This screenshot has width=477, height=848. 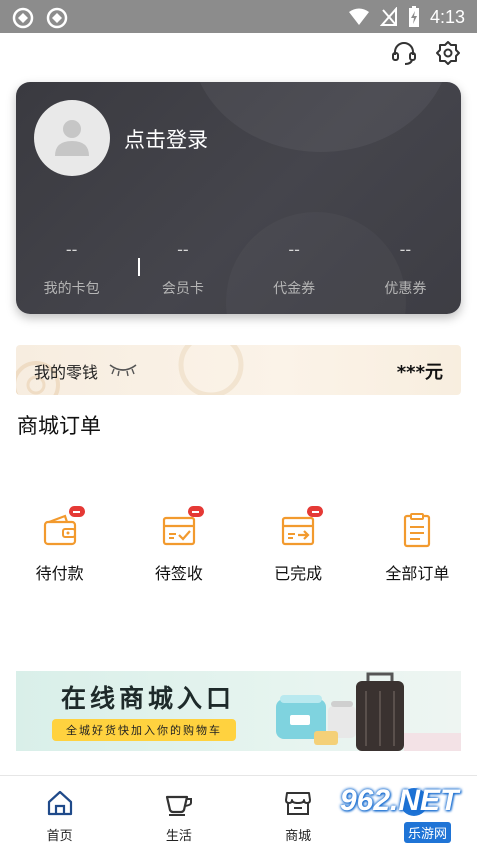 What do you see at coordinates (428, 832) in the screenshot?
I see `watermark-sub: 乐游网` at bounding box center [428, 832].